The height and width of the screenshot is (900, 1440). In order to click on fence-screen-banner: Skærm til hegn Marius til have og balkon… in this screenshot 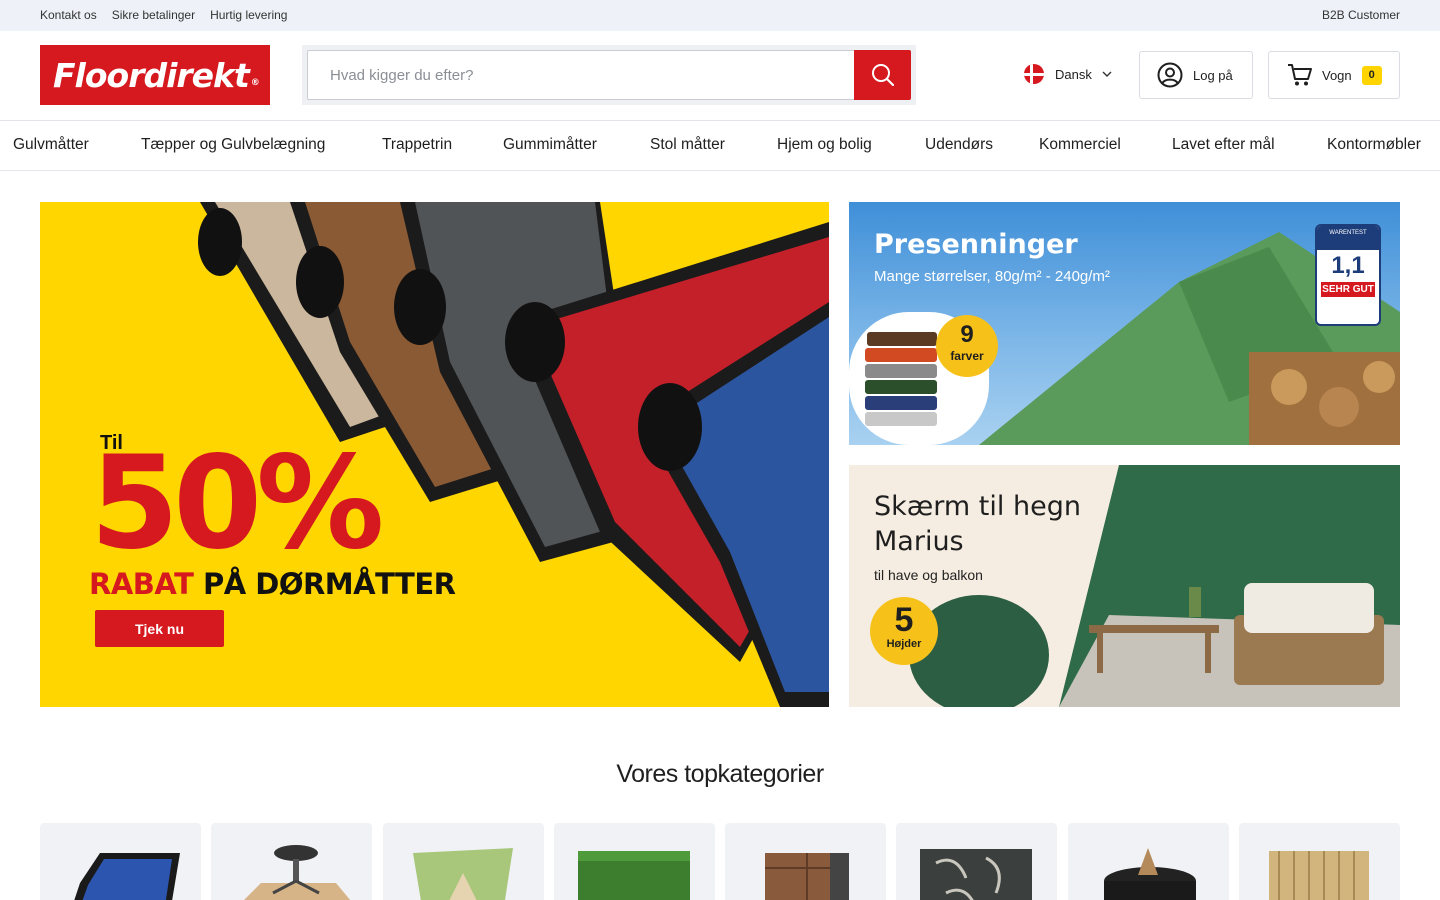, I will do `click(1124, 586)`.